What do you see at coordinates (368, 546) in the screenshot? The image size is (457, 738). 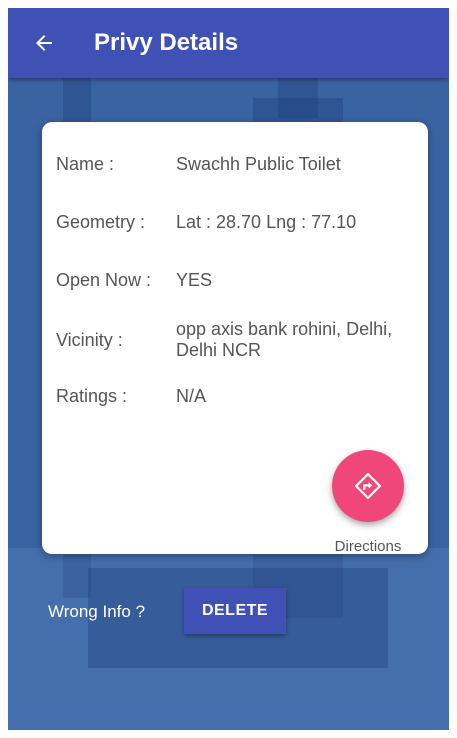 I see `directions-label: Directions` at bounding box center [368, 546].